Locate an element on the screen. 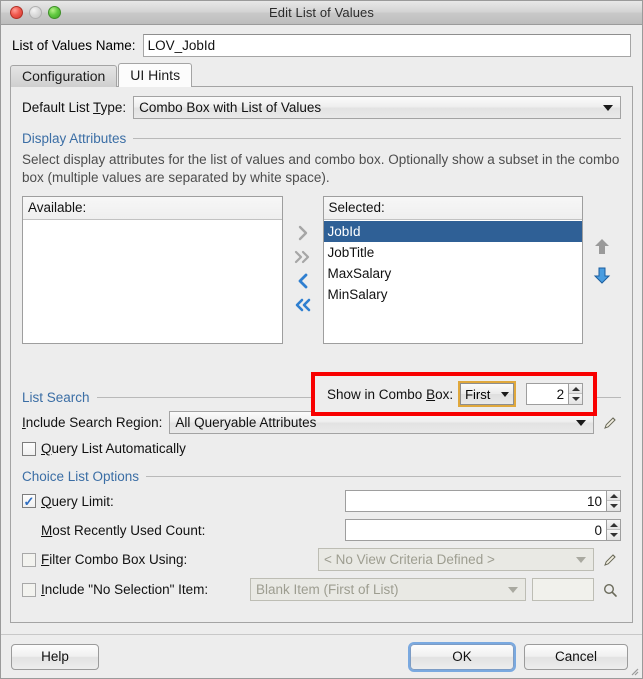 This screenshot has height=679, width=643. show-in-combo-box-mode-combo: First is located at coordinates (487, 394).